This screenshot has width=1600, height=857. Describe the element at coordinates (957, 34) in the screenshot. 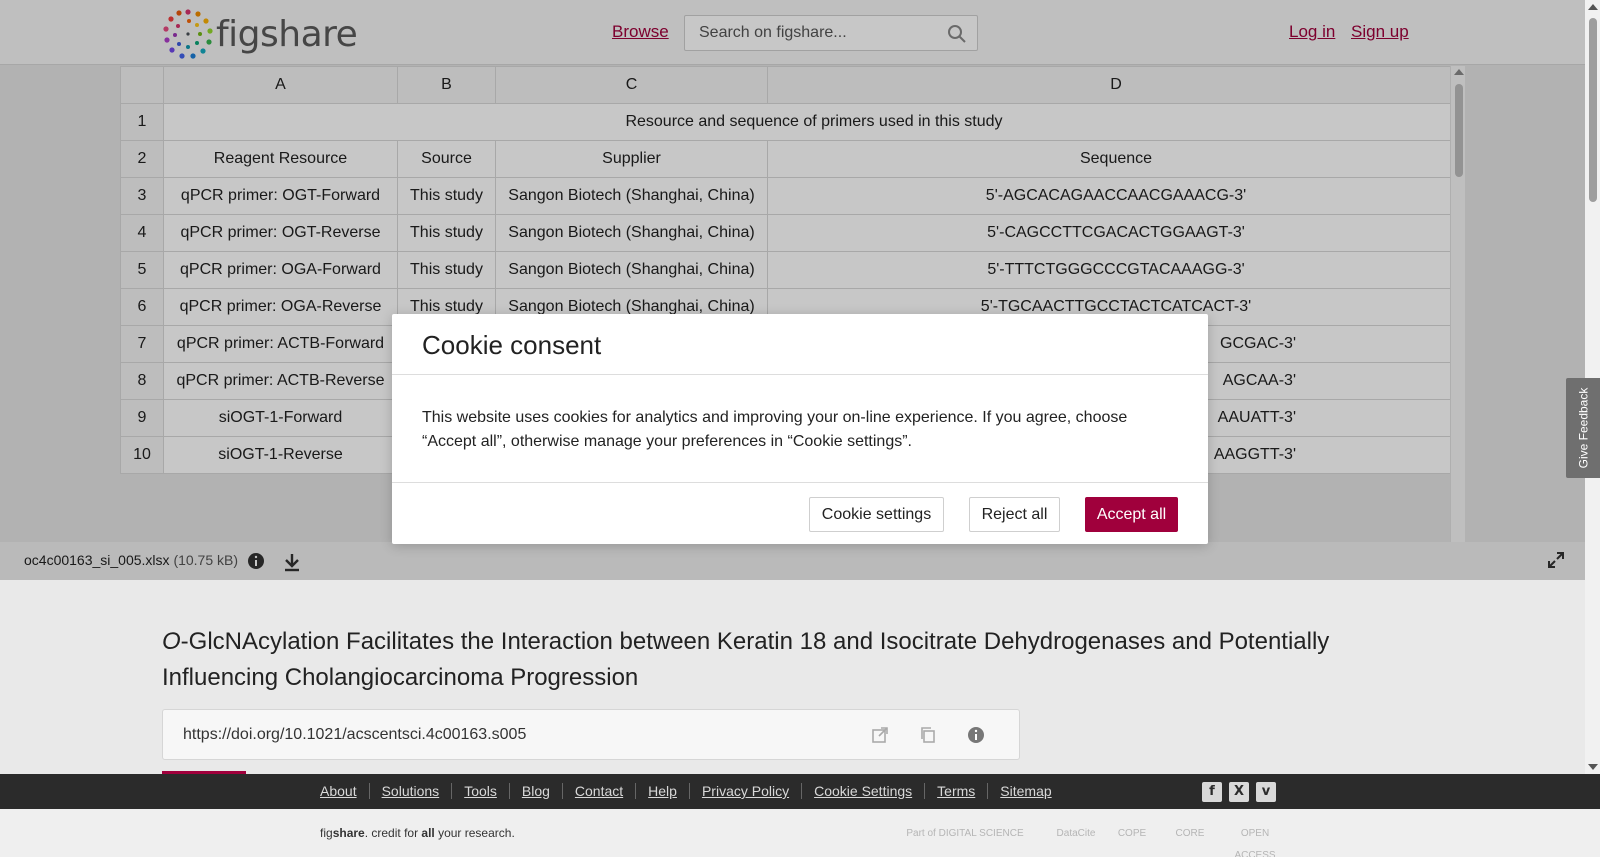

I see `search-icon` at that location.